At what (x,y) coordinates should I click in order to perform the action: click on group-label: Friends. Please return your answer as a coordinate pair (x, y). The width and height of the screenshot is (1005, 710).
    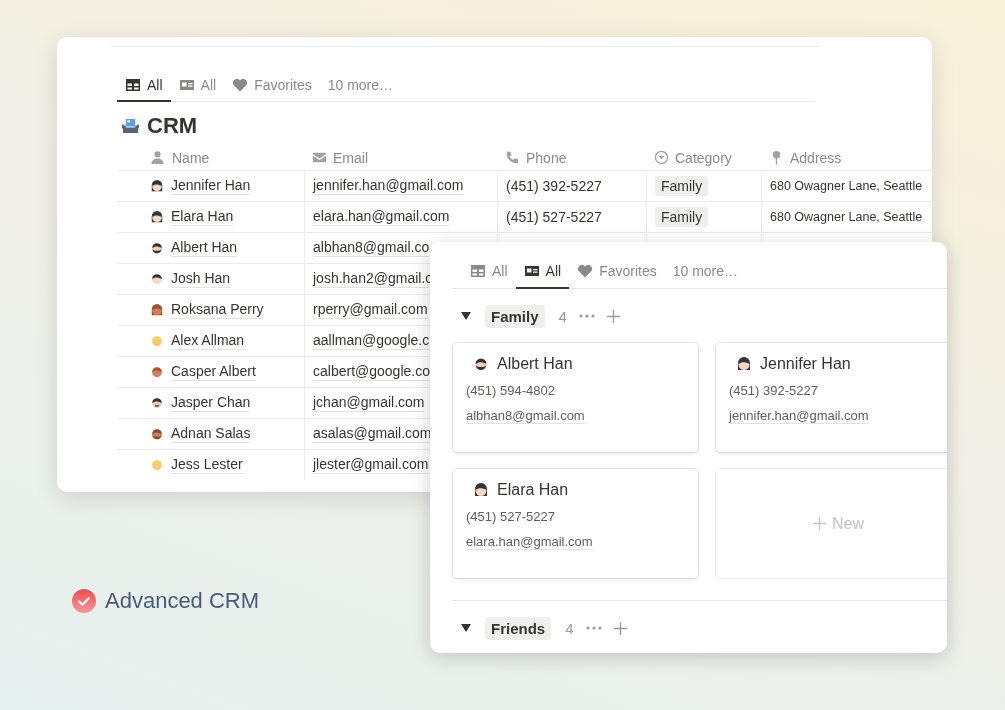
    Looking at the image, I should click on (518, 628).